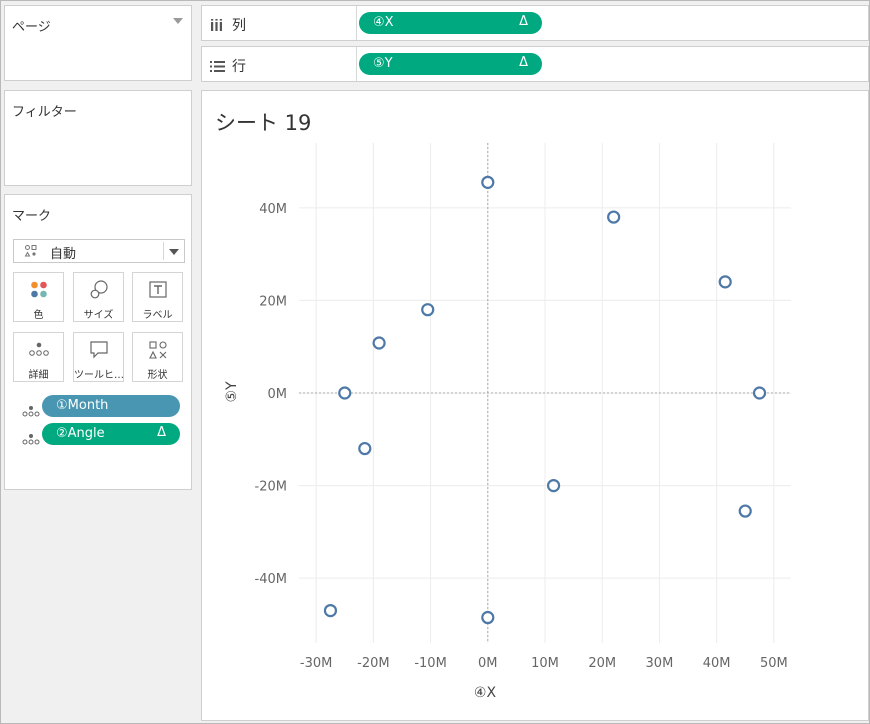  I want to click on columns-shelf: 列 ④X Δ, so click(535, 23).